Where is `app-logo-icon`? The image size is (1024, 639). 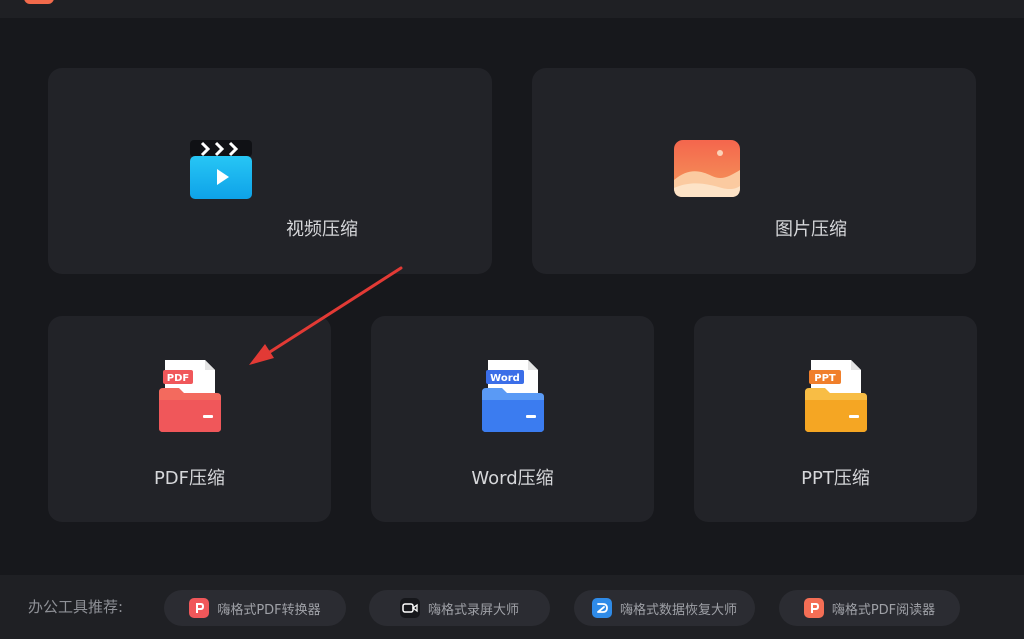 app-logo-icon is located at coordinates (39, 2).